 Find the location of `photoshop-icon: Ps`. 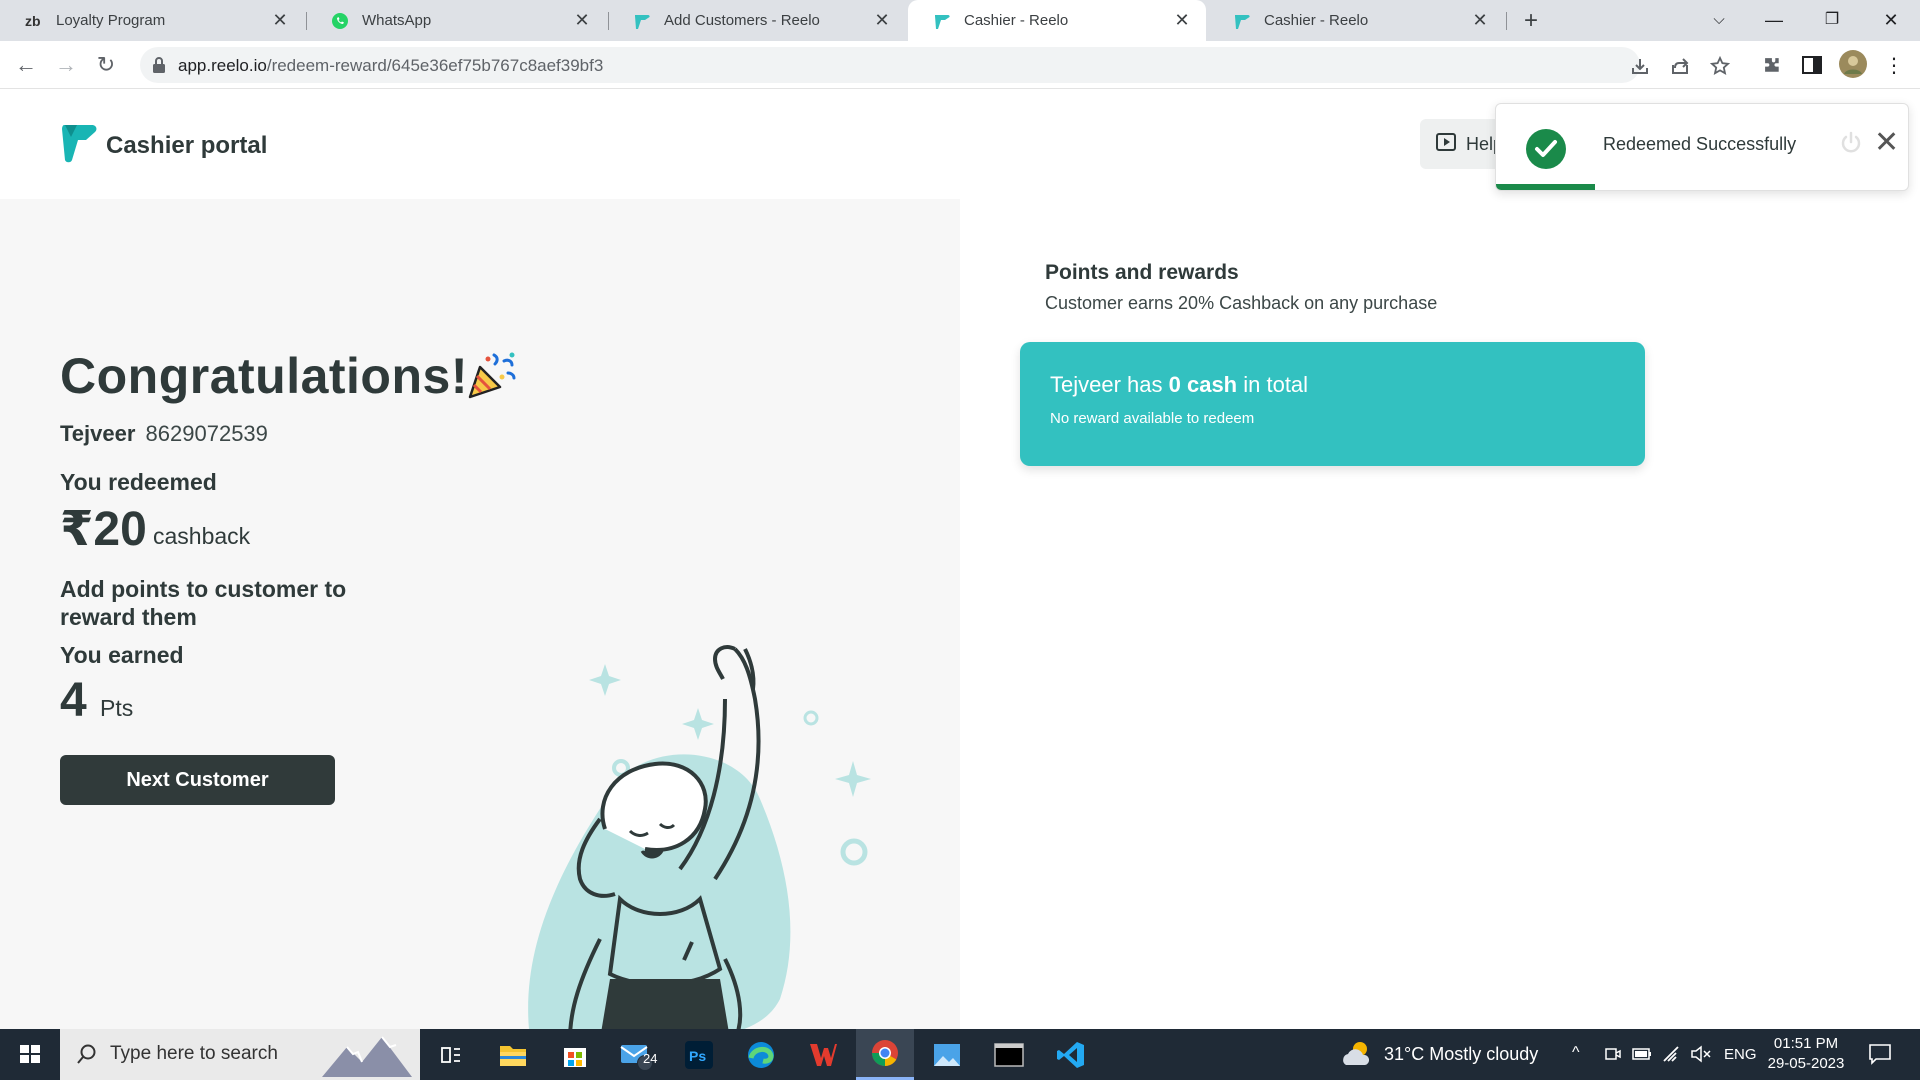

photoshop-icon: Ps is located at coordinates (699, 1054).